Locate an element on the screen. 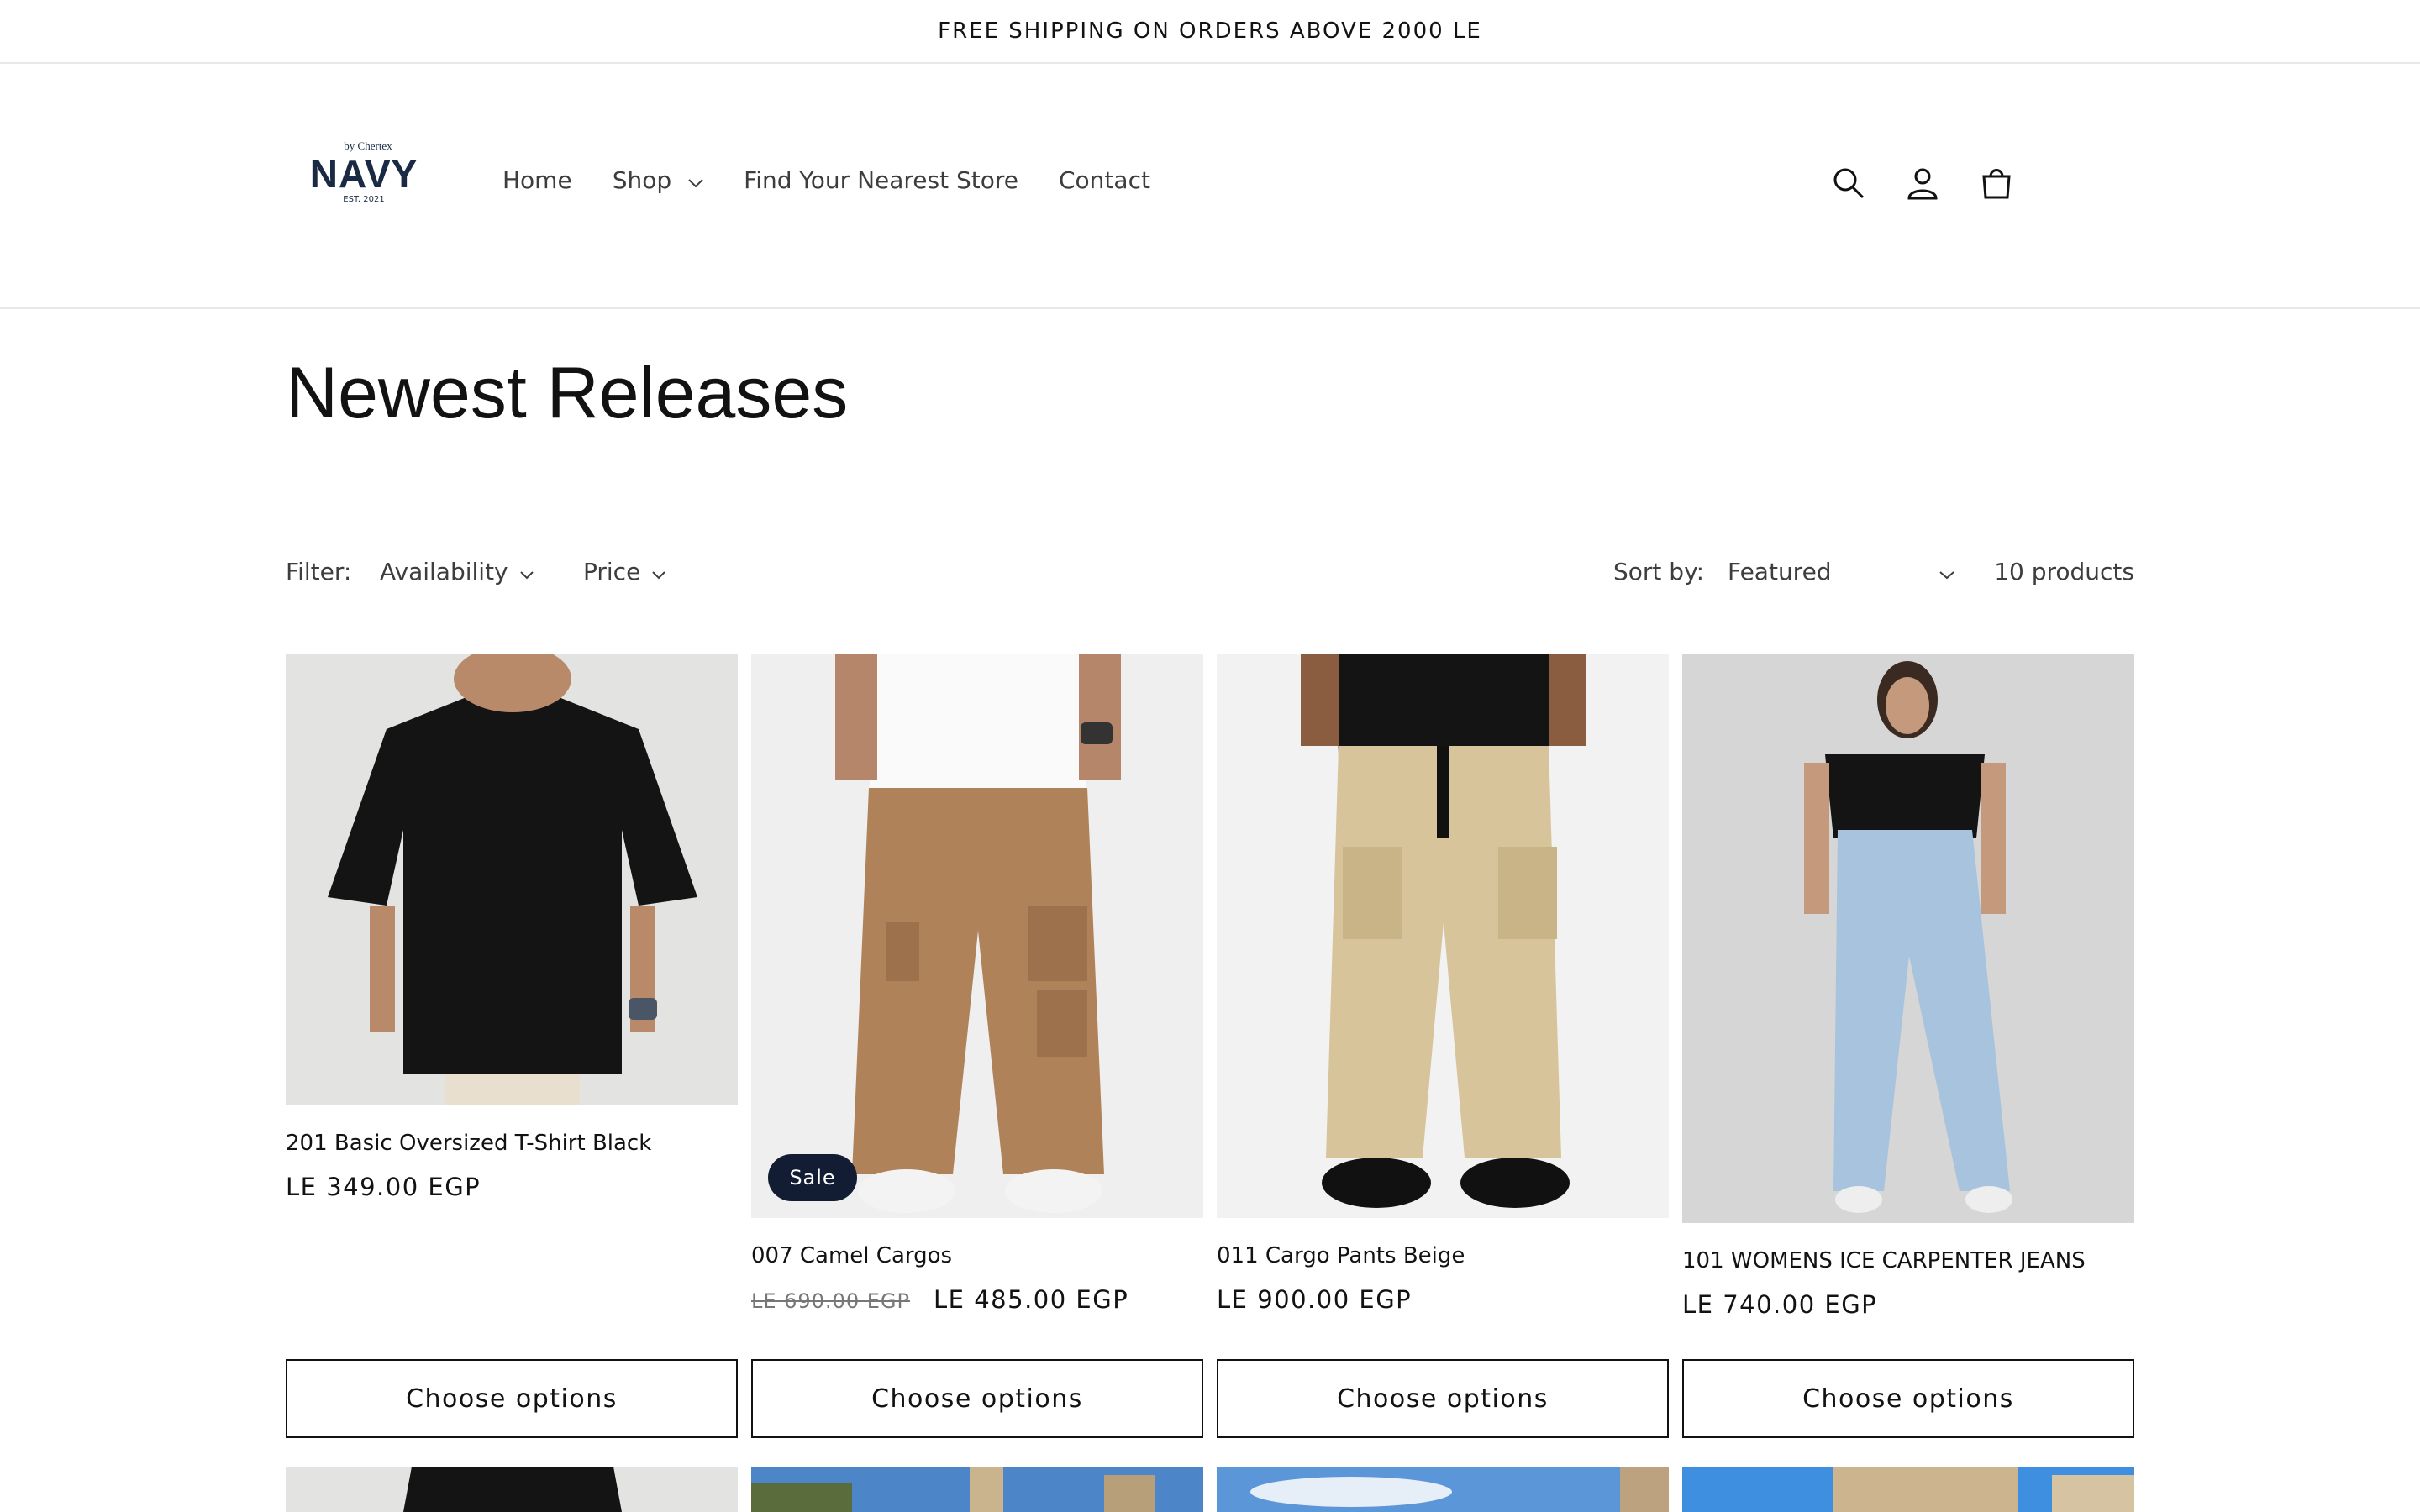 Image resolution: width=2420 pixels, height=1512 pixels. header-icons is located at coordinates (1906, 183).